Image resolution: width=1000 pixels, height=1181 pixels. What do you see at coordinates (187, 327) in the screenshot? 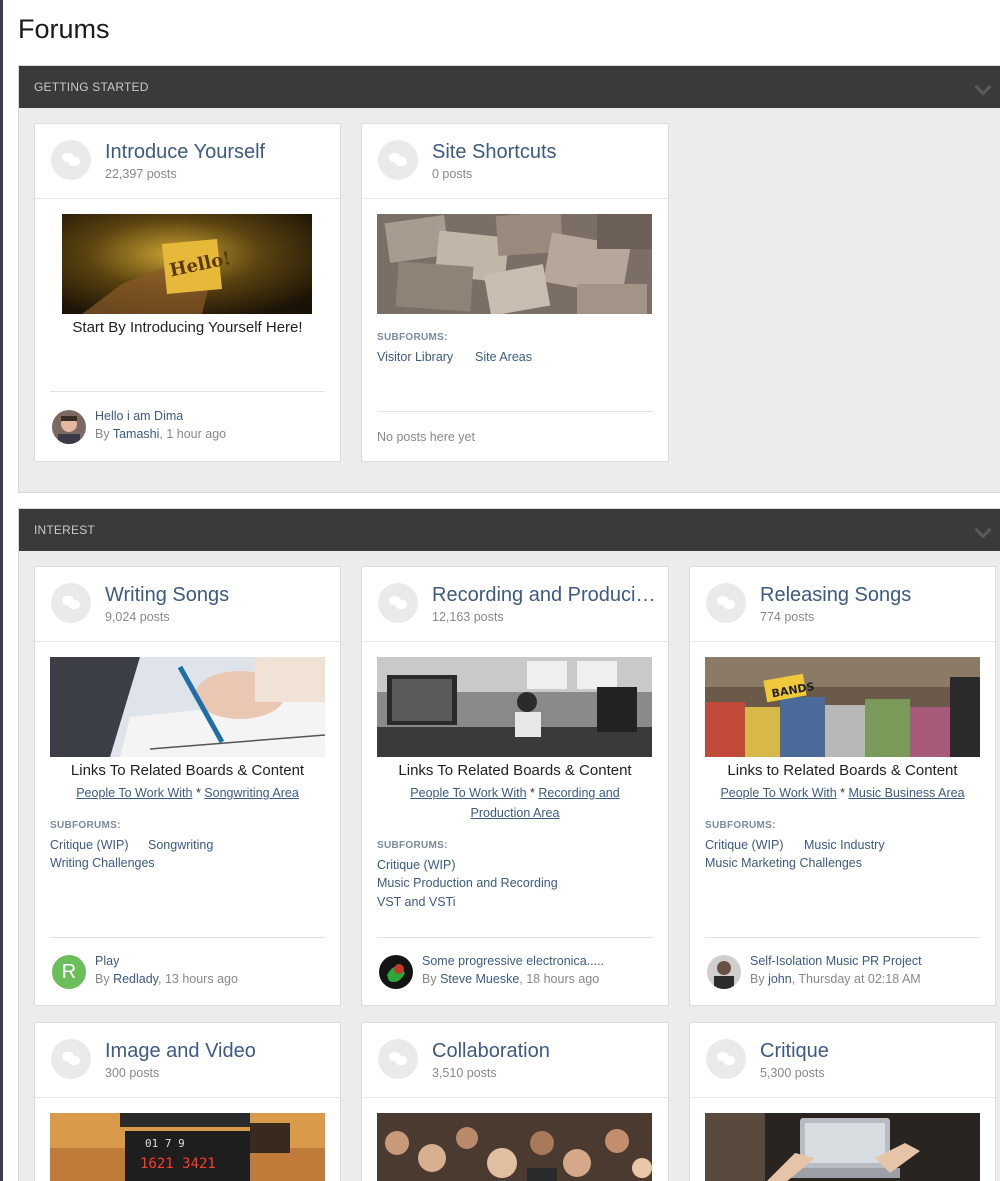
I see `forum-description: Start By Introducing Yourself Here!` at bounding box center [187, 327].